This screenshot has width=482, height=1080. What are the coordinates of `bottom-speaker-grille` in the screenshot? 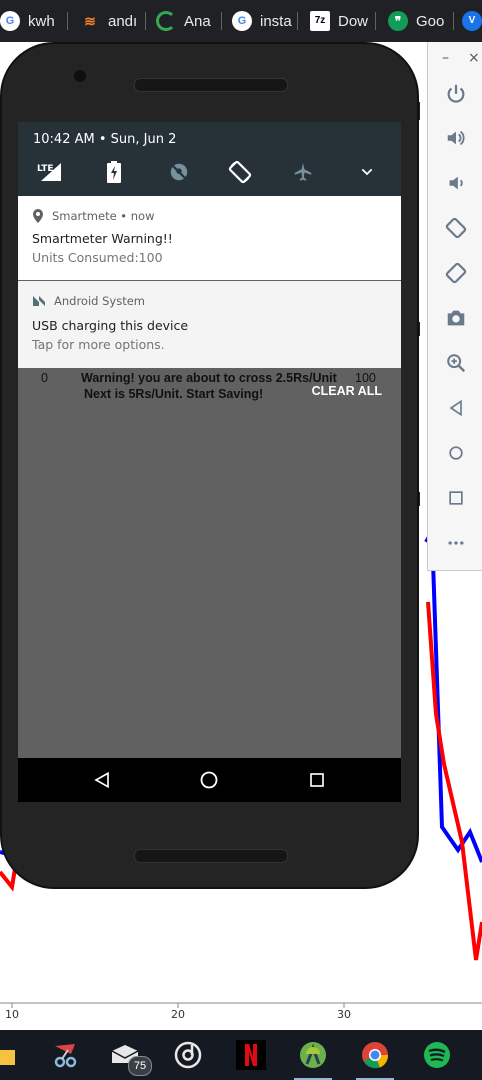 It's located at (211, 856).